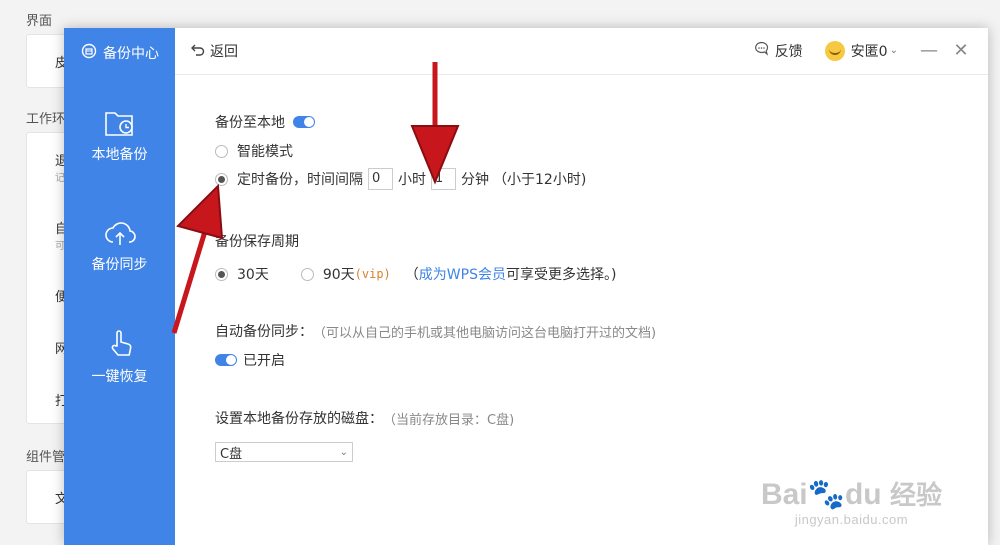  I want to click on disk-row: 设置本地备份存放的磁盘： （当前存放目录：C盘), so click(364, 418).